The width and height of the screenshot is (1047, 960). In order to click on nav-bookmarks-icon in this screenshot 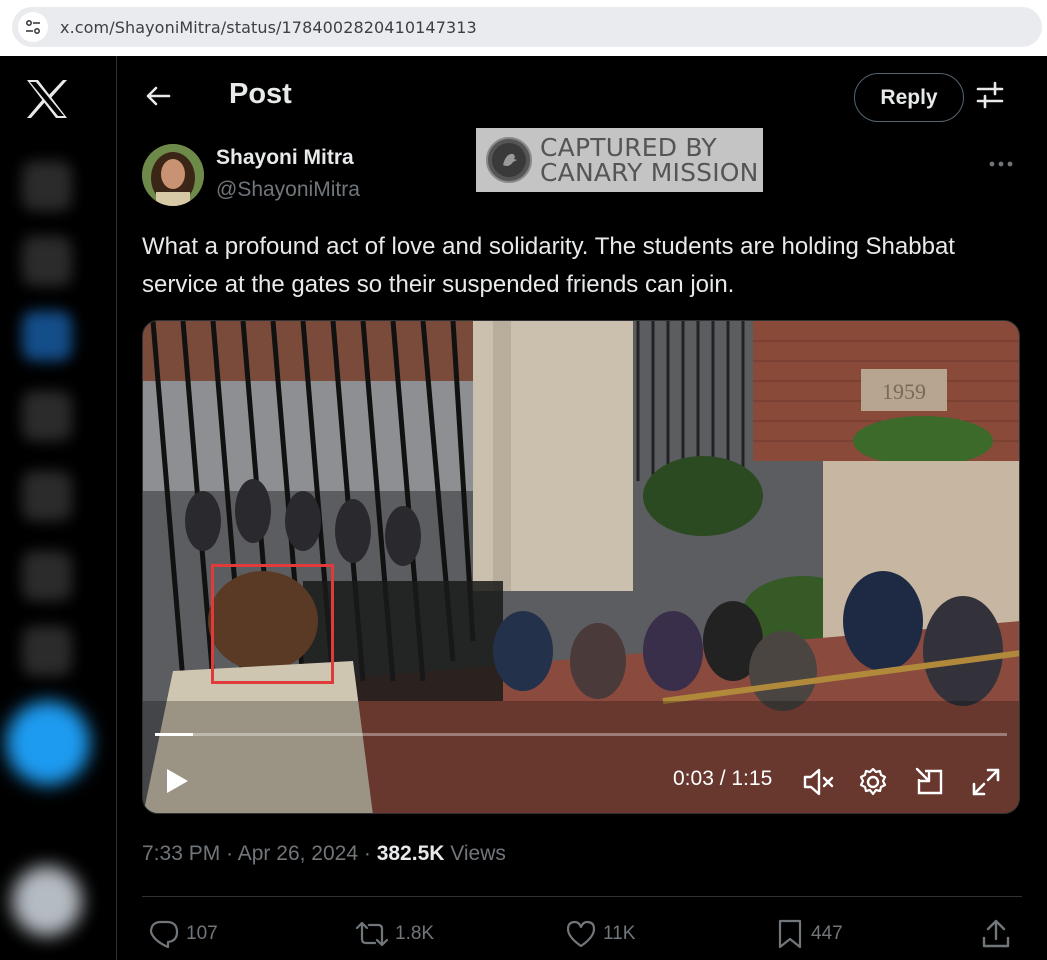, I will do `click(47, 496)`.